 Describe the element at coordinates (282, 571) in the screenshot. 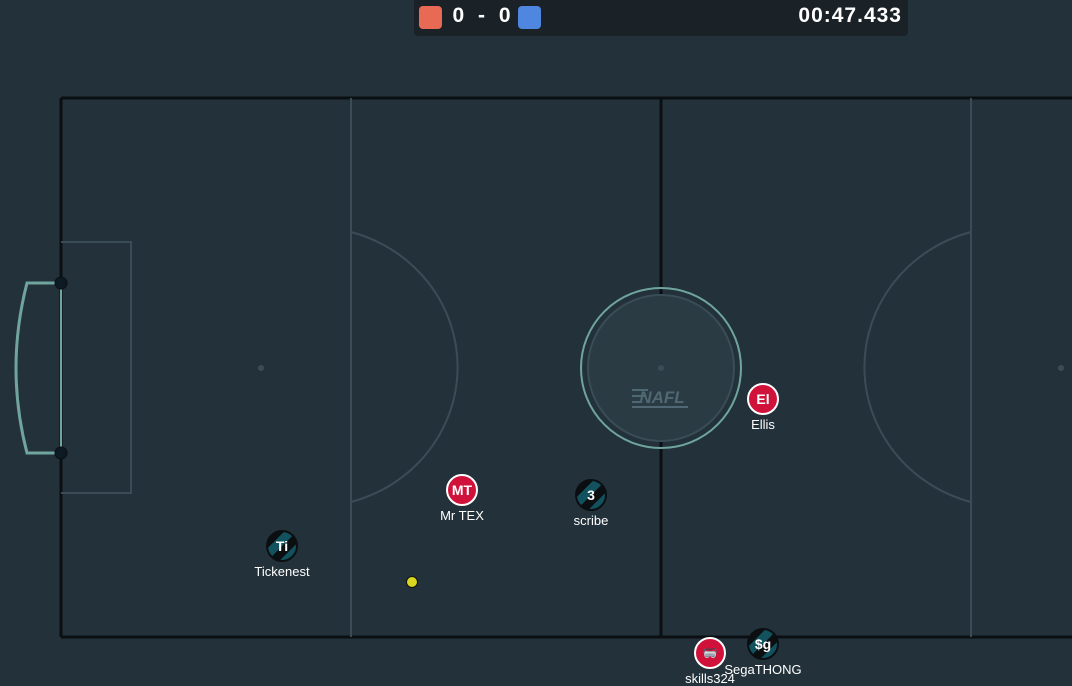

I see `player-name: Tickenest` at that location.